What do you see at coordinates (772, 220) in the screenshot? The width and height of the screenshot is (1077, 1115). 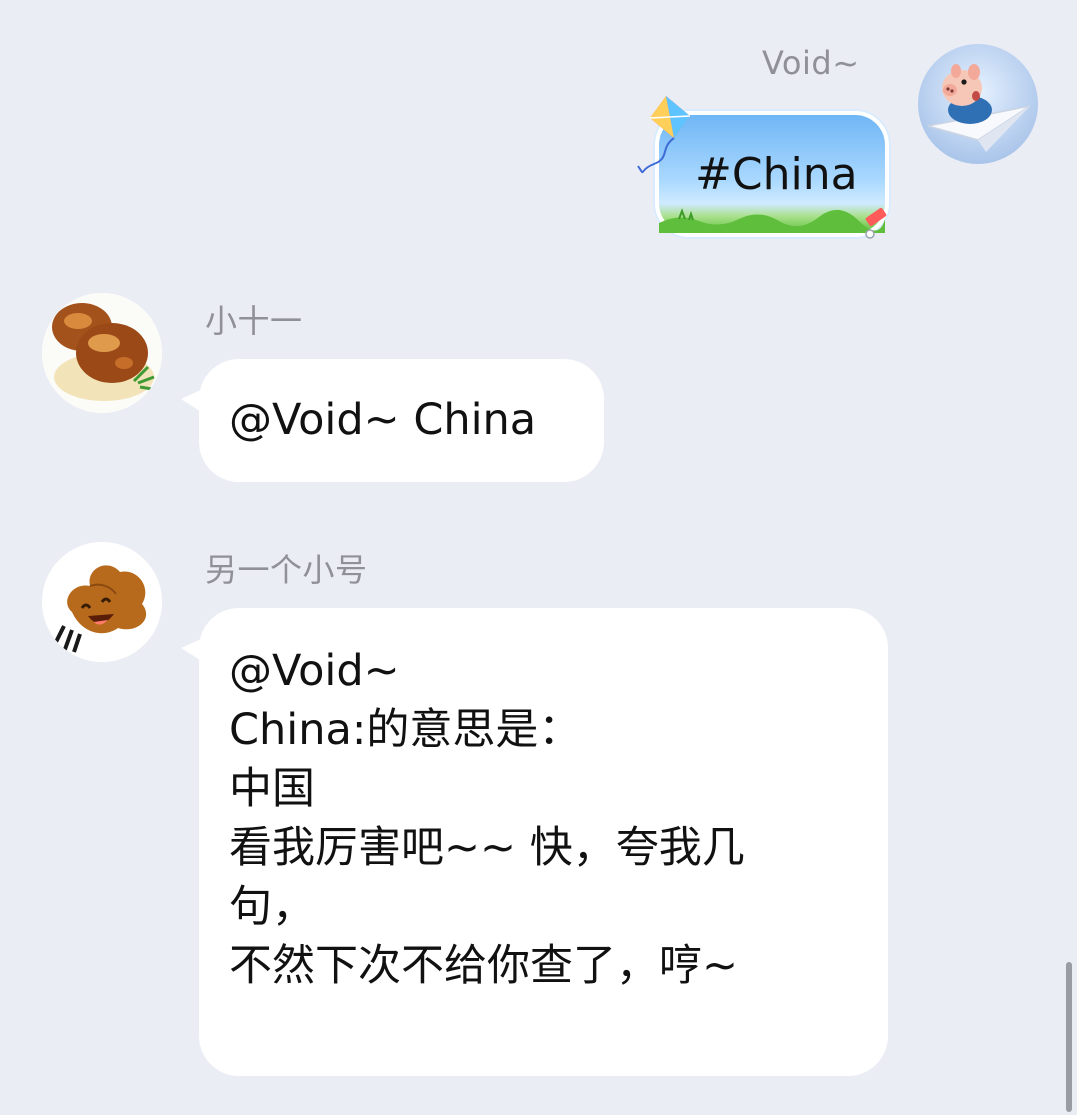 I see `grass-decoration-icon` at bounding box center [772, 220].